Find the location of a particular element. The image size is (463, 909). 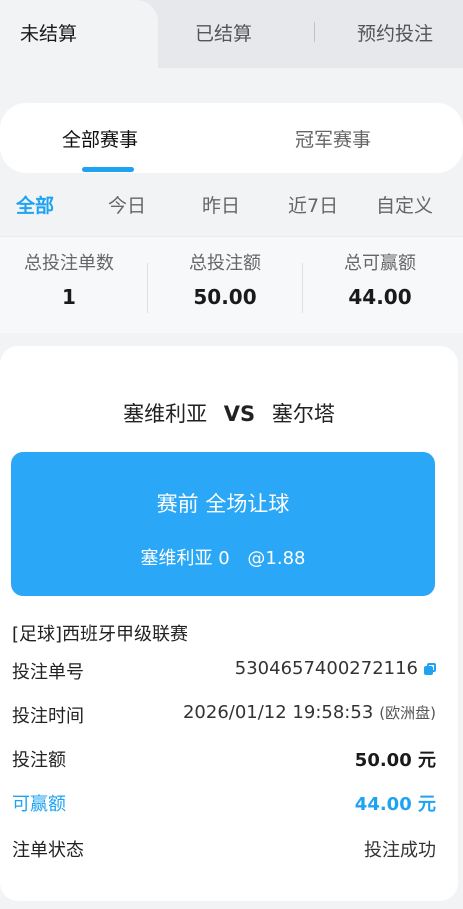

copy-icon is located at coordinates (430, 669).